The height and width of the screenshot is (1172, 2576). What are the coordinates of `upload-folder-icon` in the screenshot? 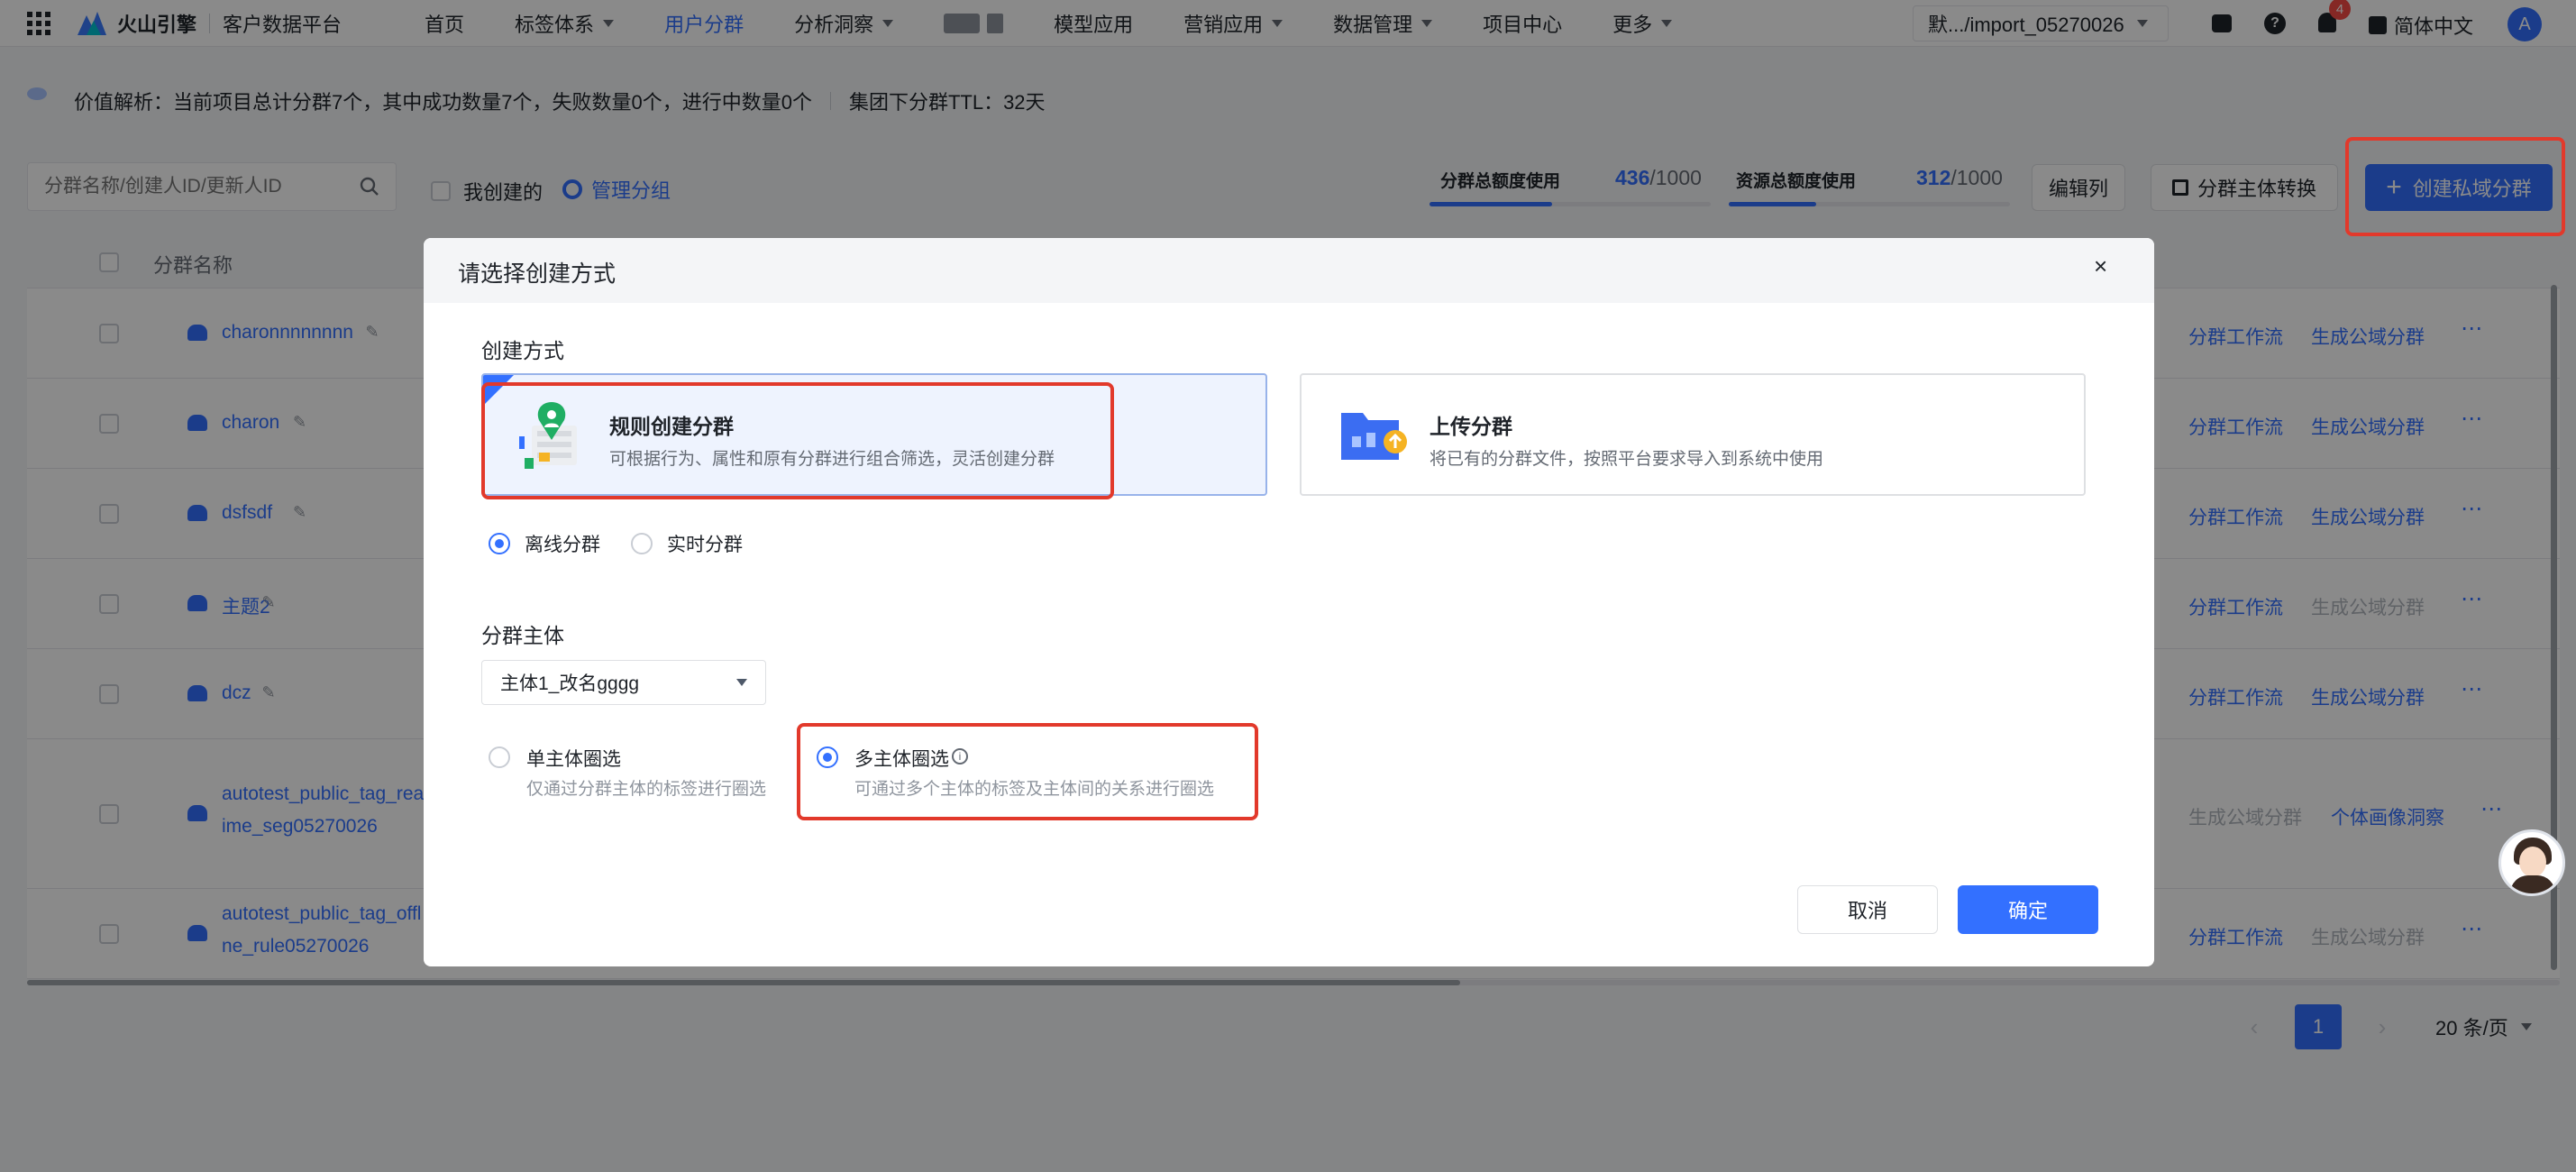 It's located at (1374, 436).